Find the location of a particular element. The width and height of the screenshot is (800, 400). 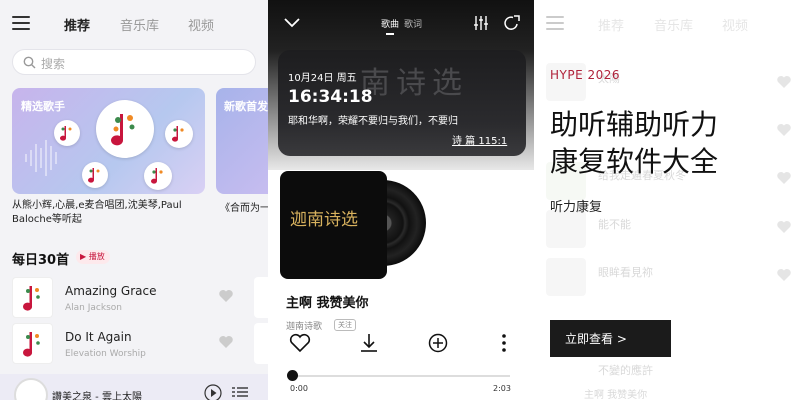

list-item: Amazing Grace Alan Jackson is located at coordinates (134, 298).